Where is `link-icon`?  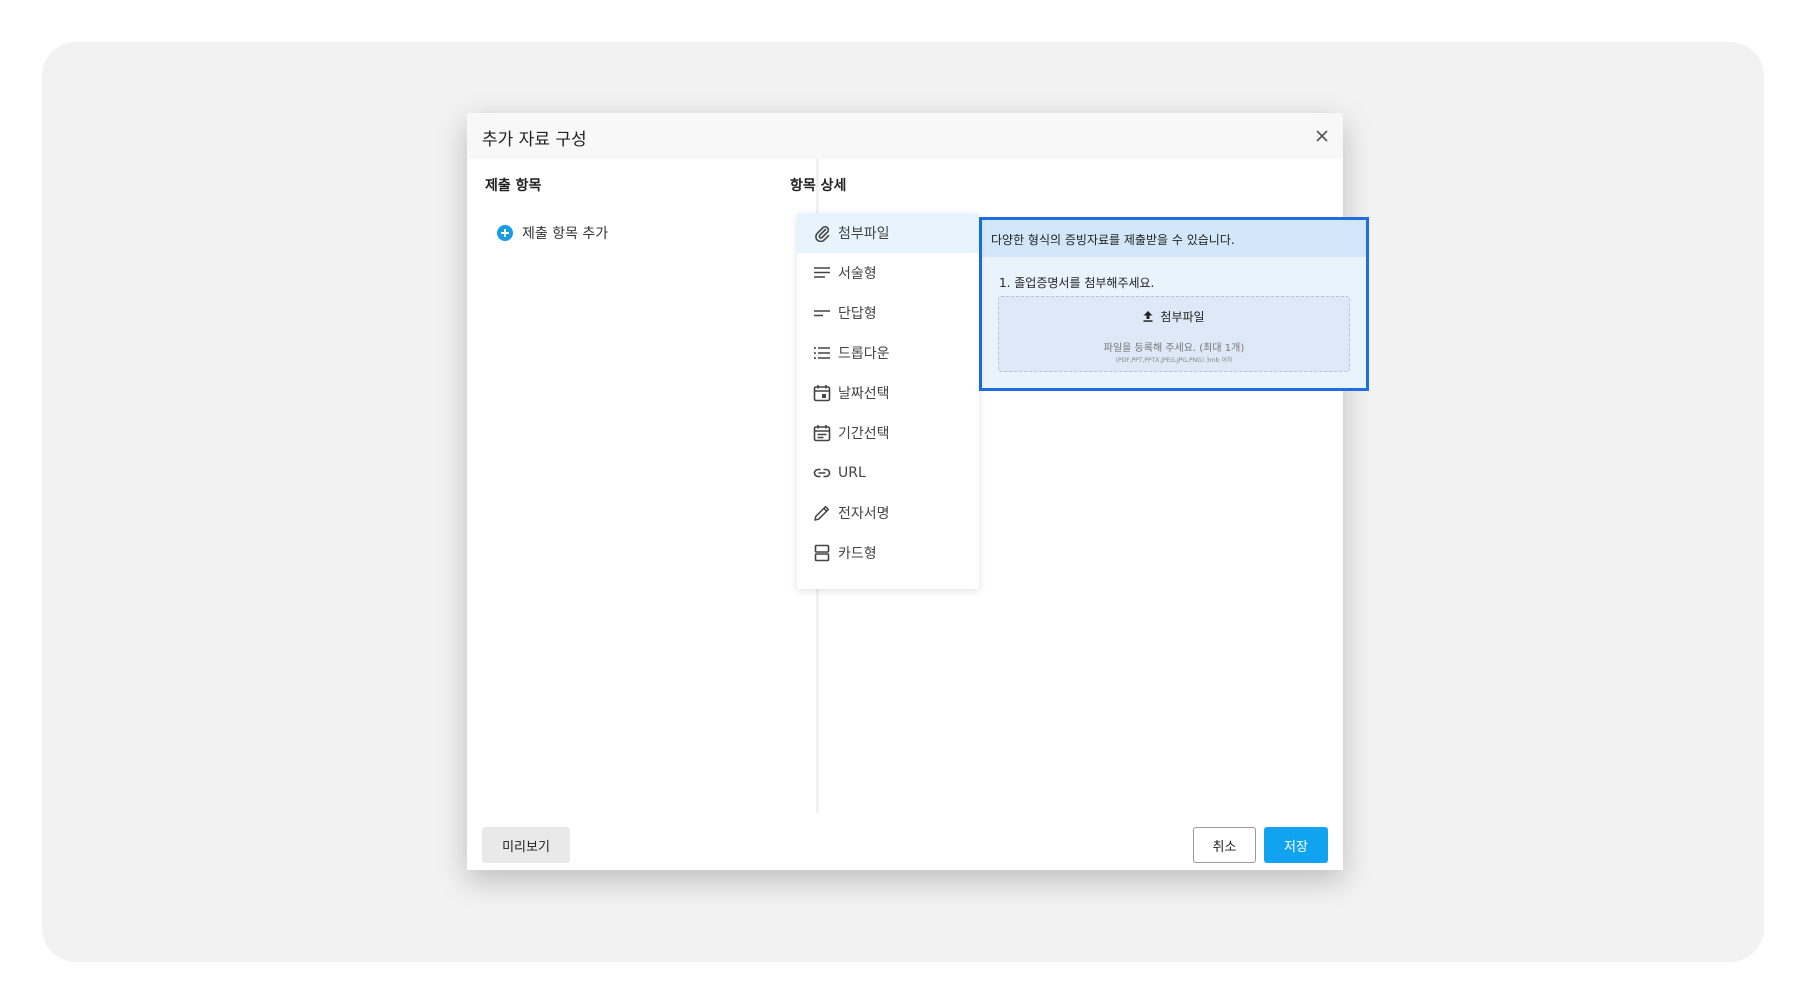
link-icon is located at coordinates (822, 473).